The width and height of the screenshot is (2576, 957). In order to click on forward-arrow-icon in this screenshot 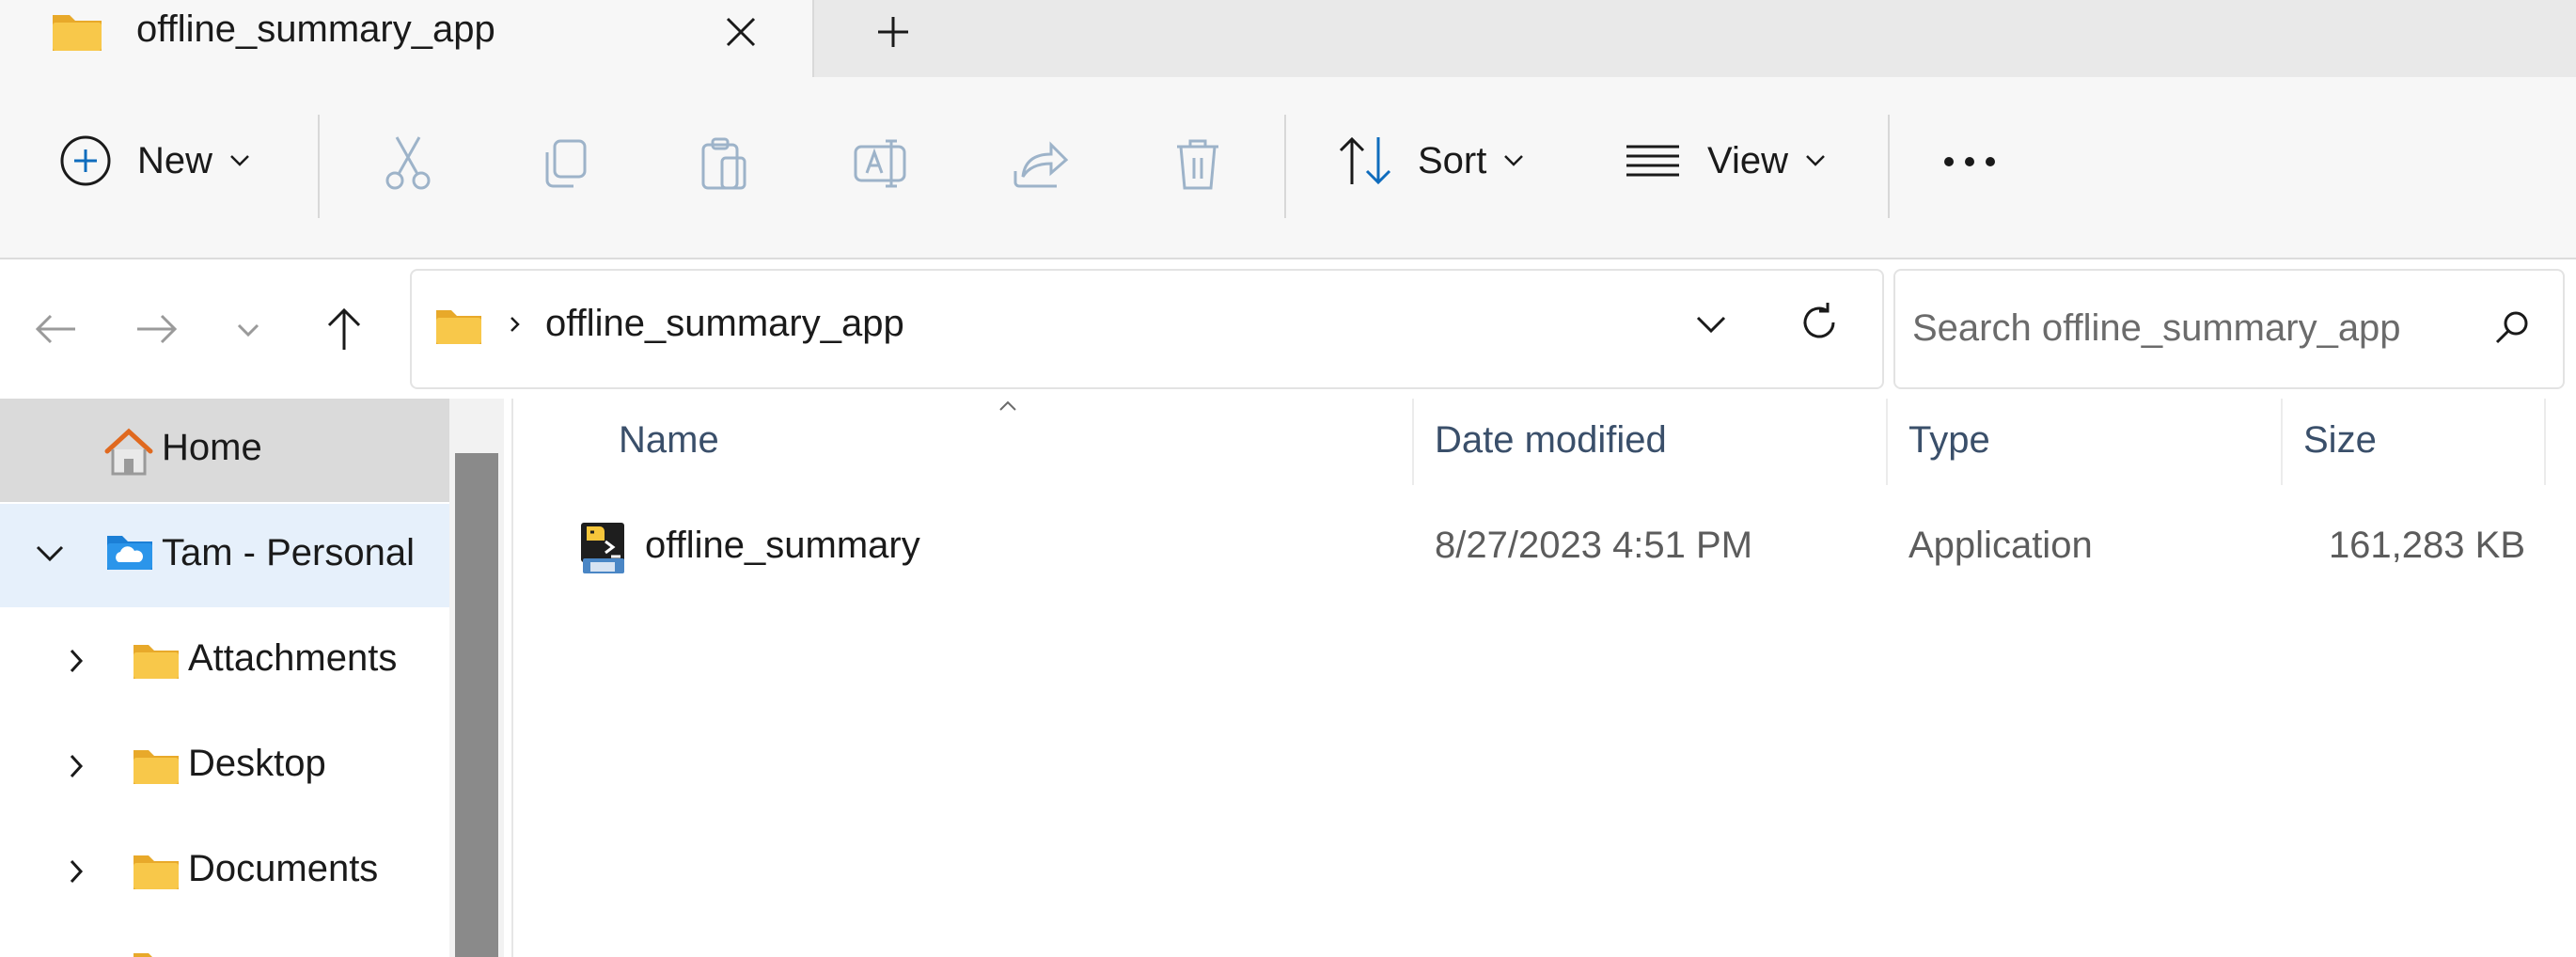, I will do `click(156, 329)`.